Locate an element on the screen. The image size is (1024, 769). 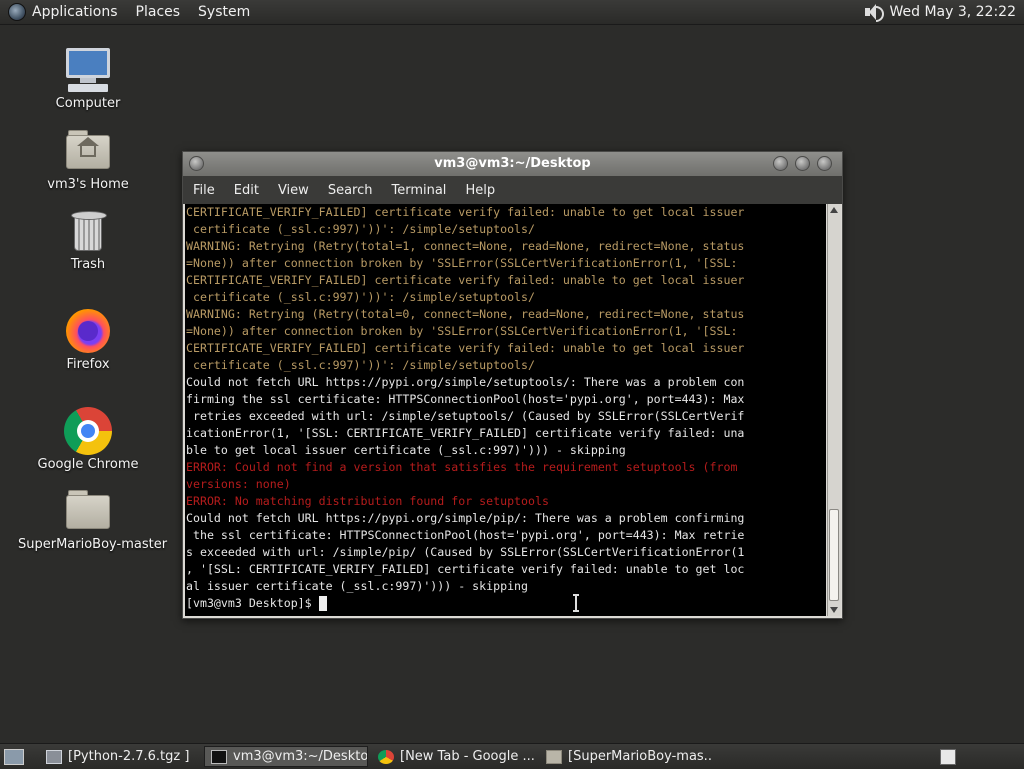
prompt-line: [vm3@vm3 Desktop]$ is located at coordinates (505, 603).